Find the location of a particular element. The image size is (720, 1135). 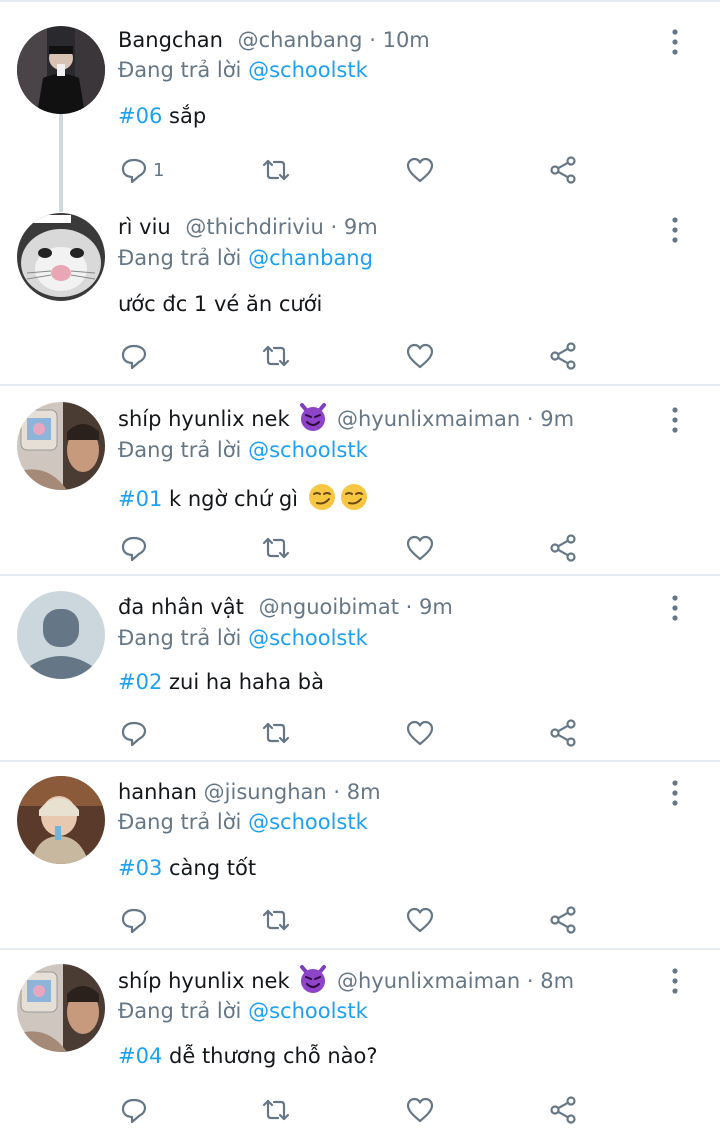

smiling-imp-emoji is located at coordinates (313, 417).